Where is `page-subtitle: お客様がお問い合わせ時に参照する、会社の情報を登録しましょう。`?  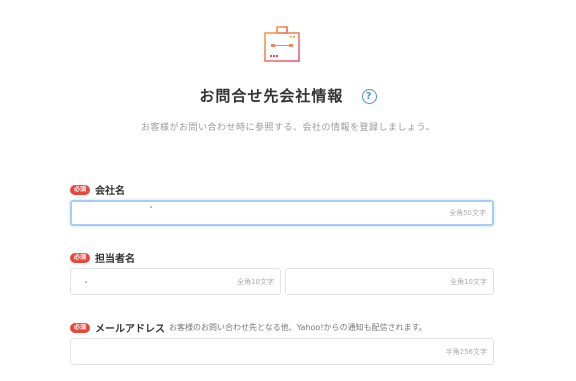
page-subtitle: お客様がお問い合わせ時に参照する、会社の情報を登録しましょう。 is located at coordinates (288, 128).